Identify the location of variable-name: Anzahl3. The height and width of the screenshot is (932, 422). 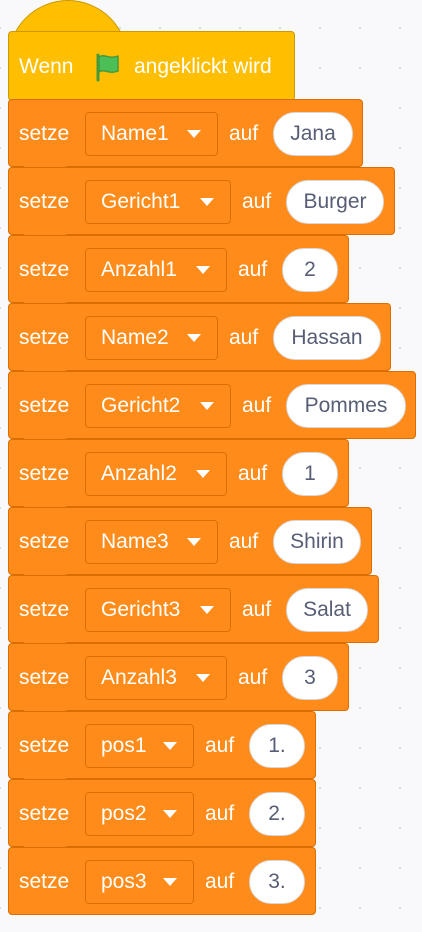
(139, 677).